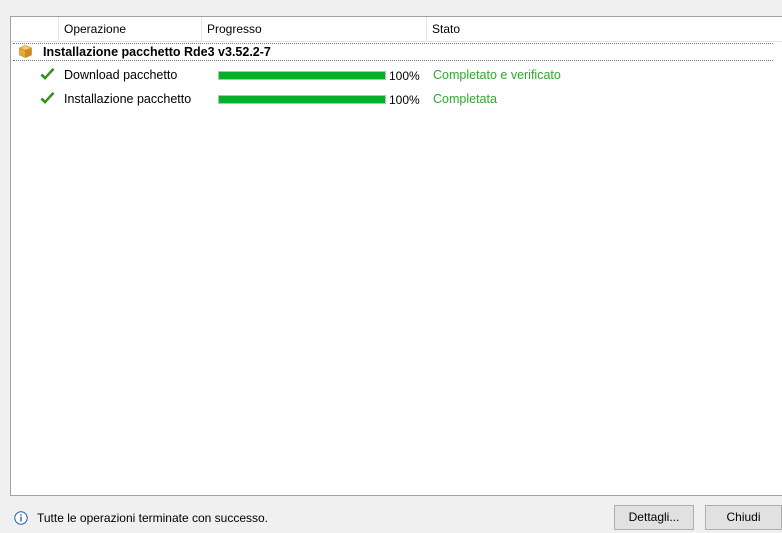 The width and height of the screenshot is (782, 533). Describe the element at coordinates (35, 29) in the screenshot. I see `header-icon-column` at that location.